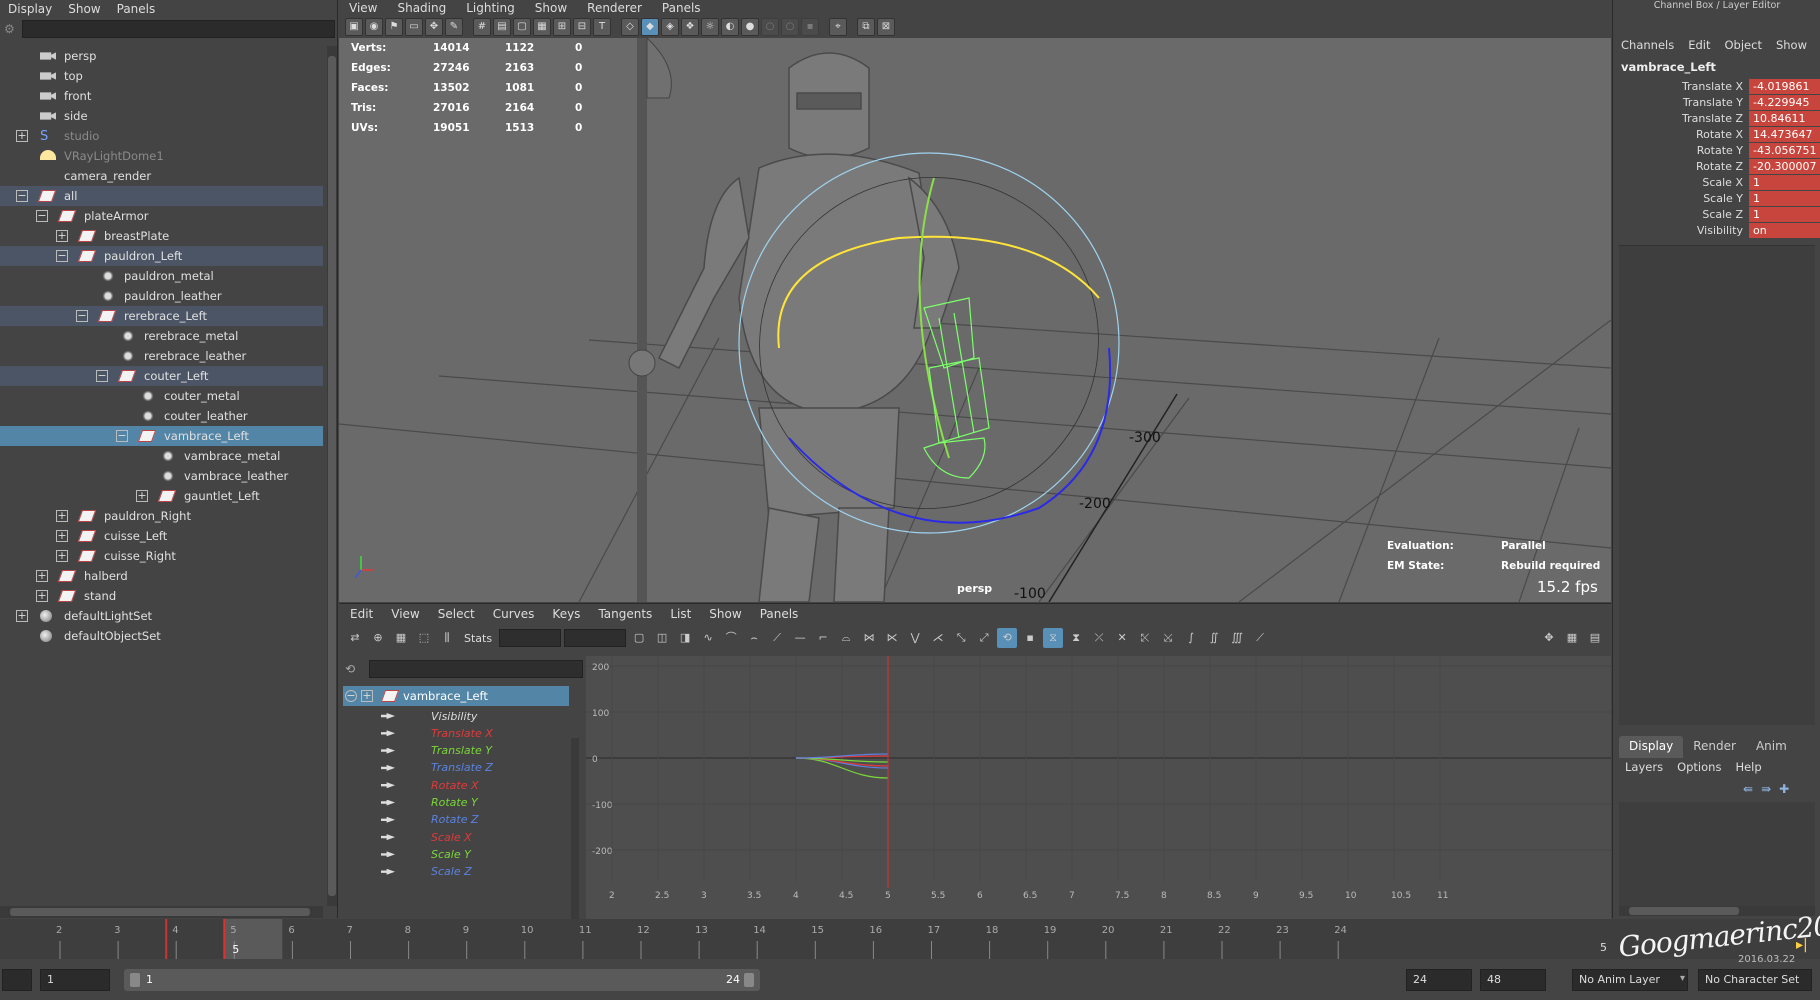  What do you see at coordinates (374, 27) in the screenshot?
I see `camera-attributes-icon: ◉` at bounding box center [374, 27].